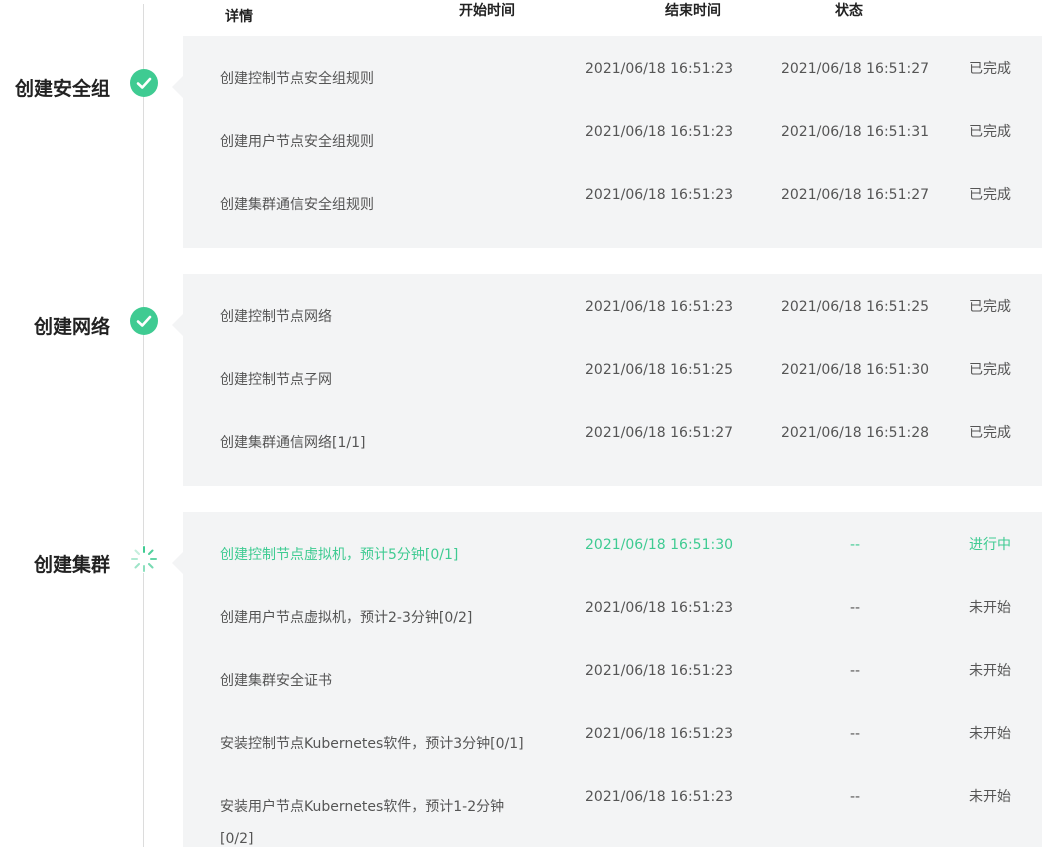  Describe the element at coordinates (659, 433) in the screenshot. I see `row-start-time: 2021/06/18 16:51:27` at that location.